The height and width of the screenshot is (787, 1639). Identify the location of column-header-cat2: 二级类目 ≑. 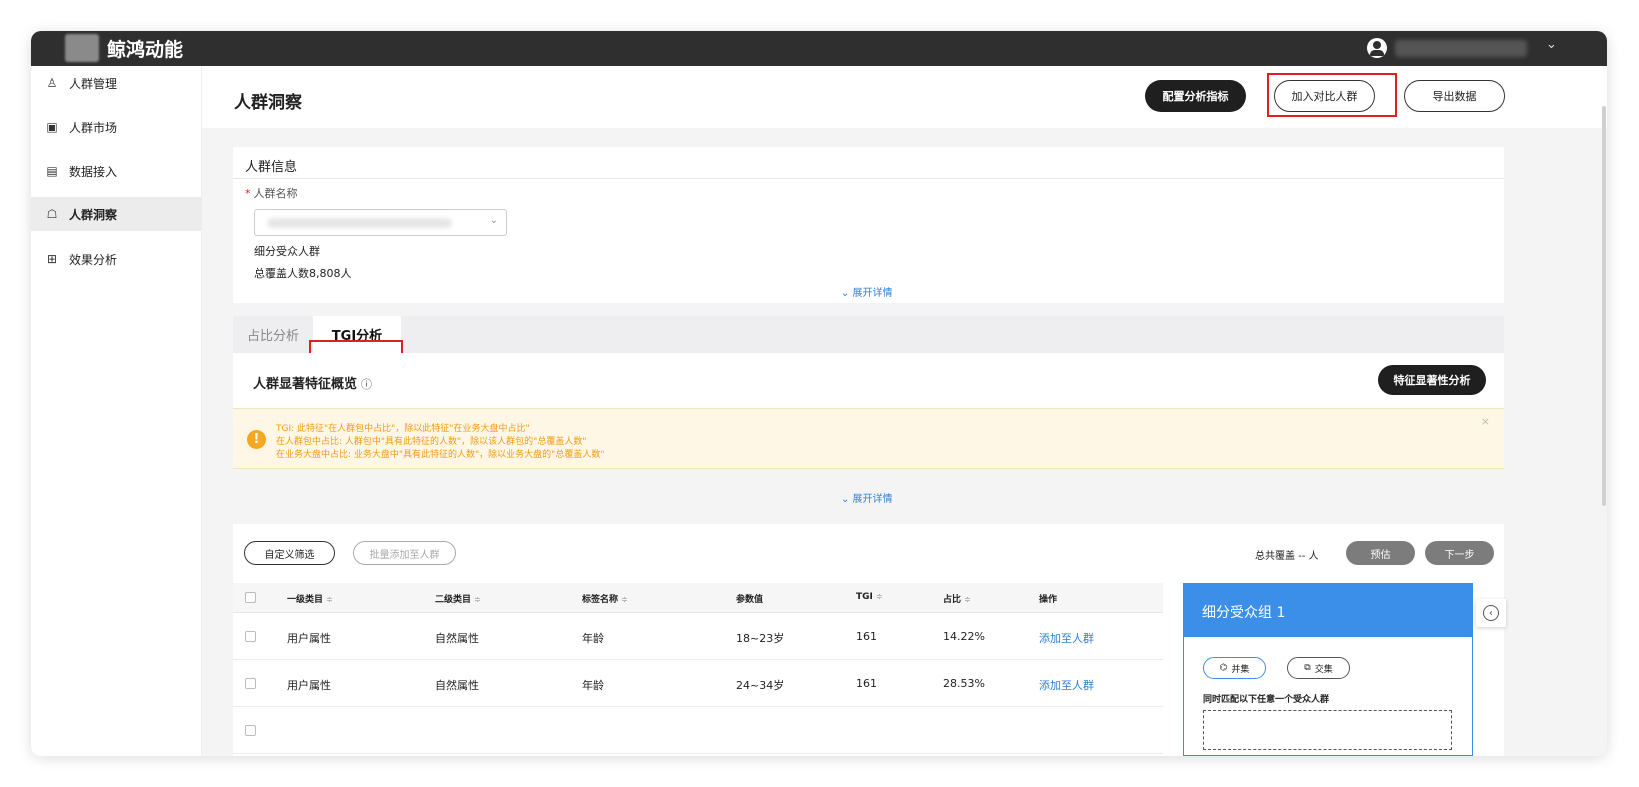
(458, 598).